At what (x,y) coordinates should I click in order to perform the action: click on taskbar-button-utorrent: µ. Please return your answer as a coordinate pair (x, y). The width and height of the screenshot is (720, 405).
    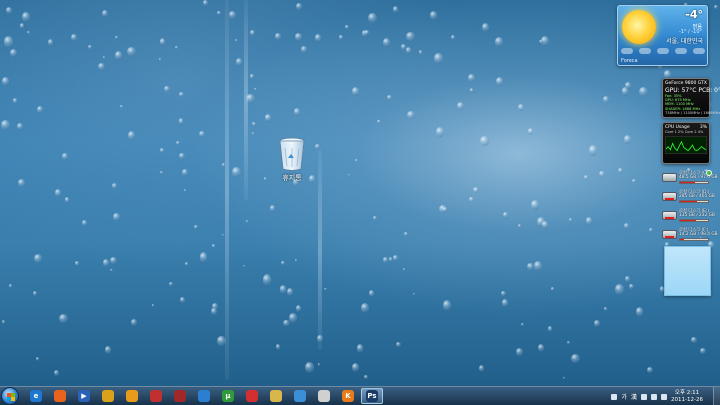
    Looking at the image, I should click on (228, 396).